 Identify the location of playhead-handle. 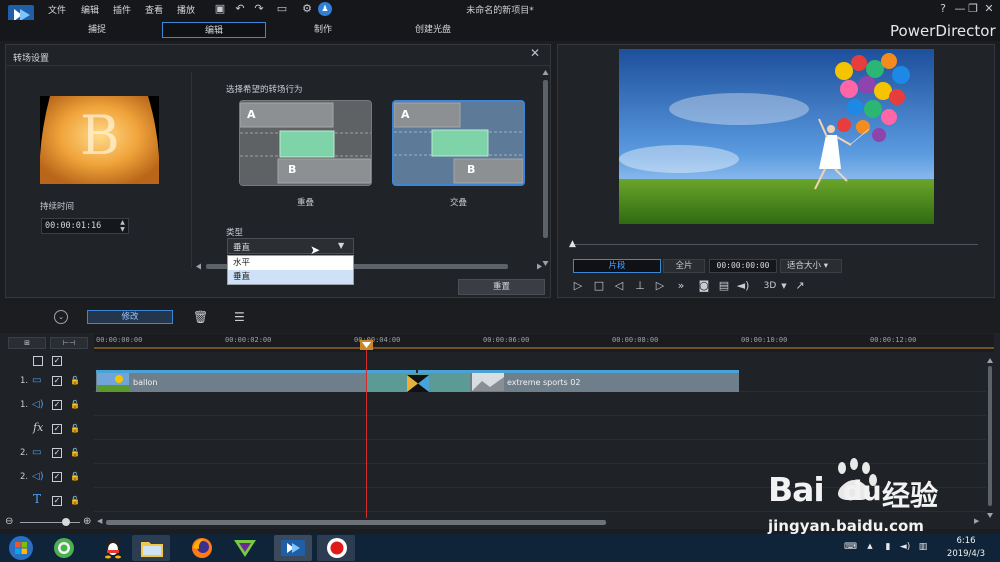
(366, 345).